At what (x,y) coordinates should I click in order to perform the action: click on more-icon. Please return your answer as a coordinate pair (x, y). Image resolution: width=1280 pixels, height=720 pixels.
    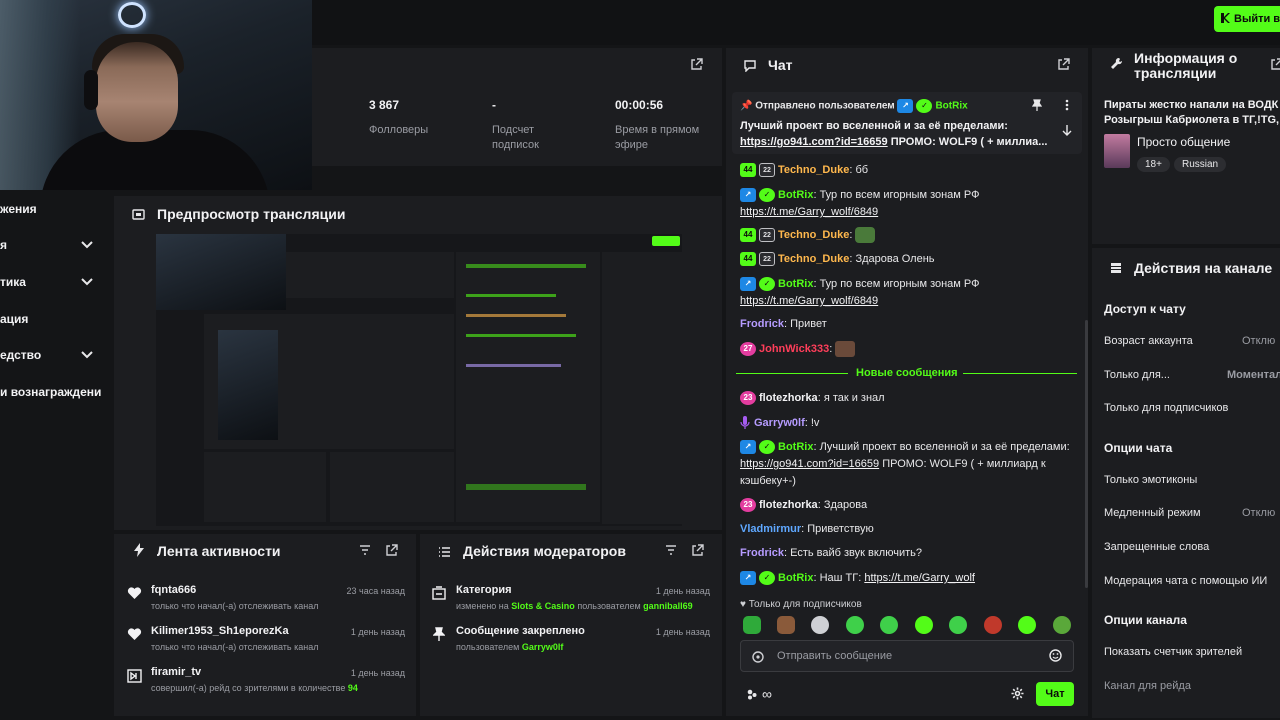
    Looking at the image, I should click on (1067, 106).